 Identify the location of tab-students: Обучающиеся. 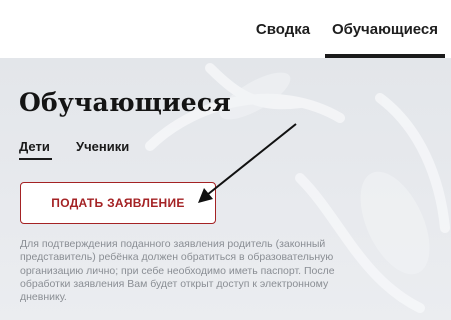
(385, 29).